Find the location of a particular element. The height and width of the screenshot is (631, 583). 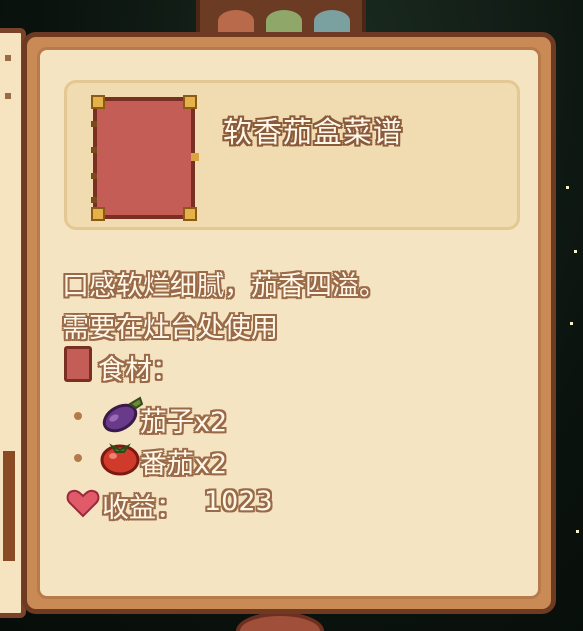

item-title: 软香茄盒菜谱 is located at coordinates (313, 132).